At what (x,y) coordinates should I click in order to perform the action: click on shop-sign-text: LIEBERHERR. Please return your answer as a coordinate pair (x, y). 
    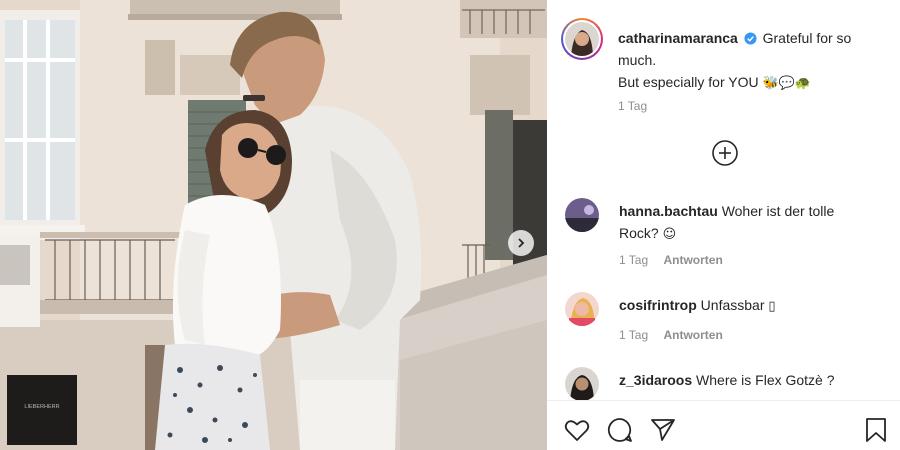
    Looking at the image, I should click on (41, 407).